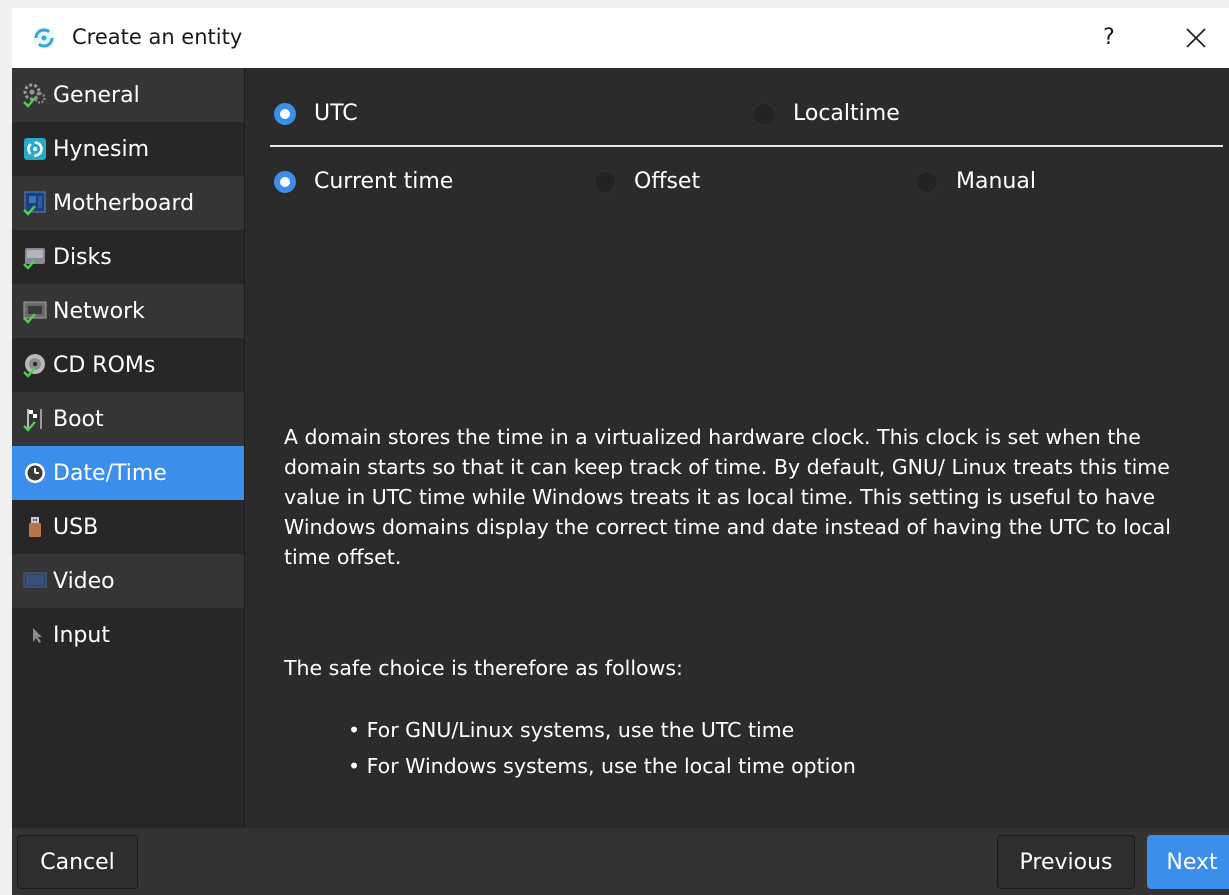  I want to click on sidebar-item-label: General, so click(96, 95).